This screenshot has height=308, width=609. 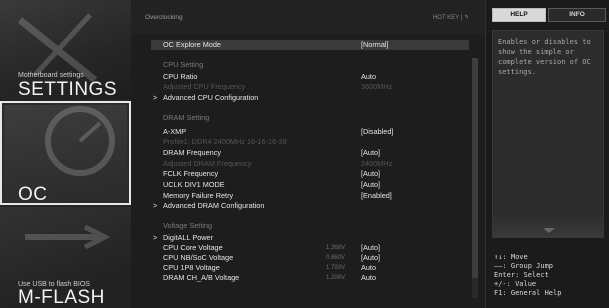 I want to click on oc-tile: OC, so click(x=65, y=153).